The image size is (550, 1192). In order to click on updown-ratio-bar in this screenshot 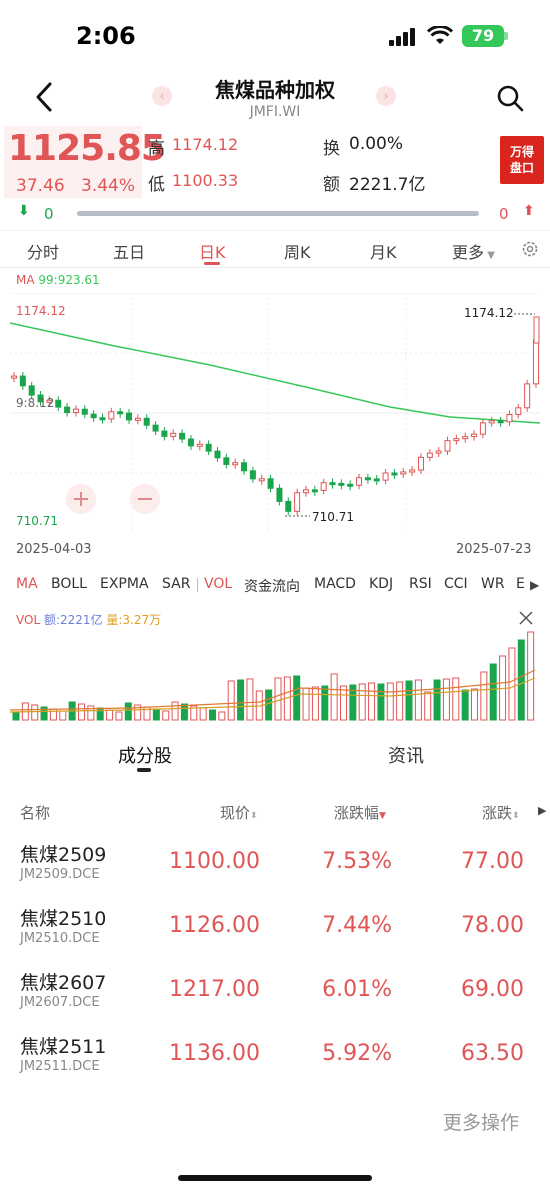, I will do `click(278, 213)`.